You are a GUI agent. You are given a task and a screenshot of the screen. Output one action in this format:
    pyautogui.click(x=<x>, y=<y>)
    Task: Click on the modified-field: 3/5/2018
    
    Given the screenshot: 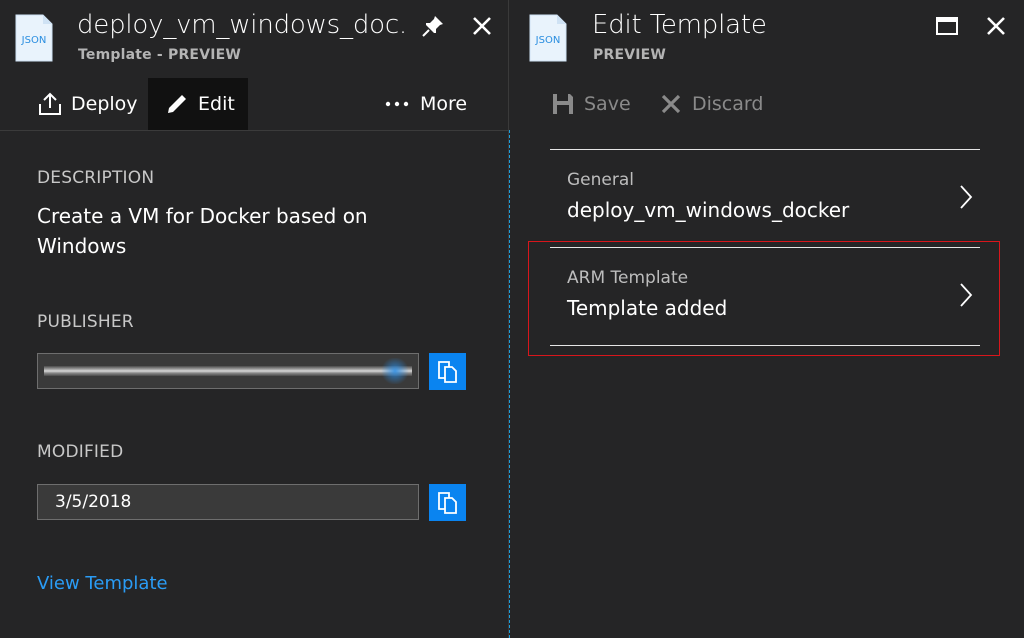 What is the action you would take?
    pyautogui.click(x=228, y=502)
    